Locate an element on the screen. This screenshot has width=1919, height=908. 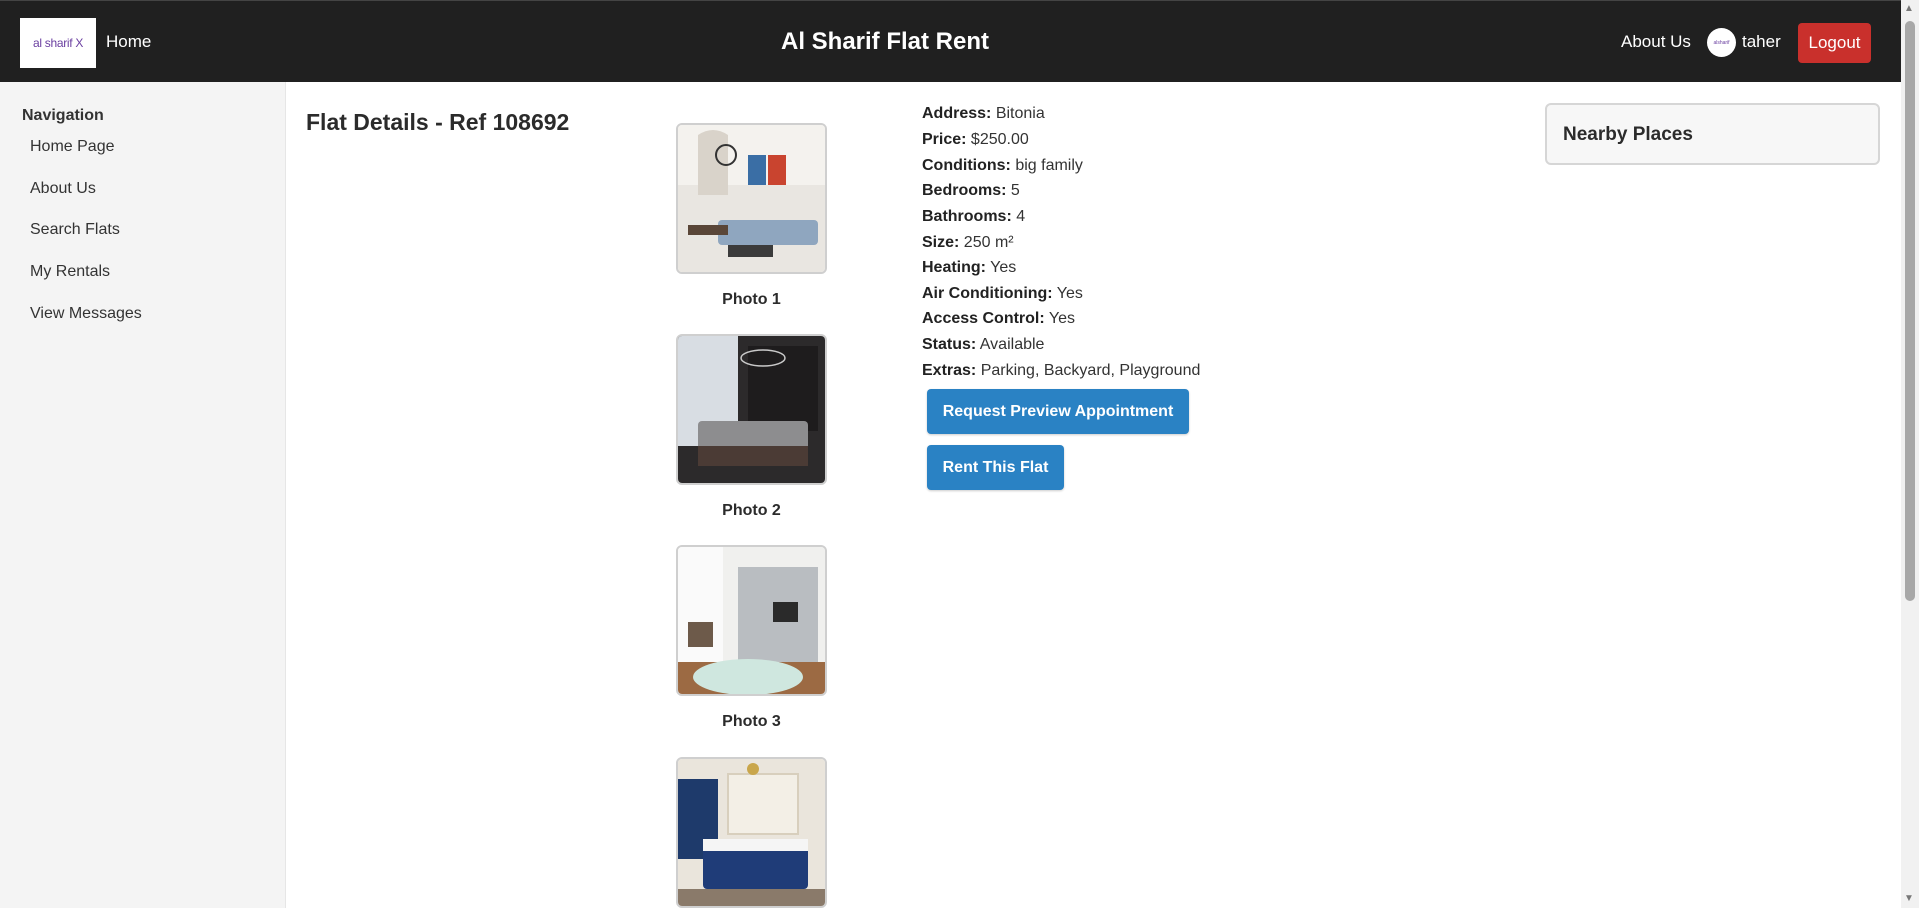
rent-flat-button: Rent This Flat is located at coordinates (995, 467).